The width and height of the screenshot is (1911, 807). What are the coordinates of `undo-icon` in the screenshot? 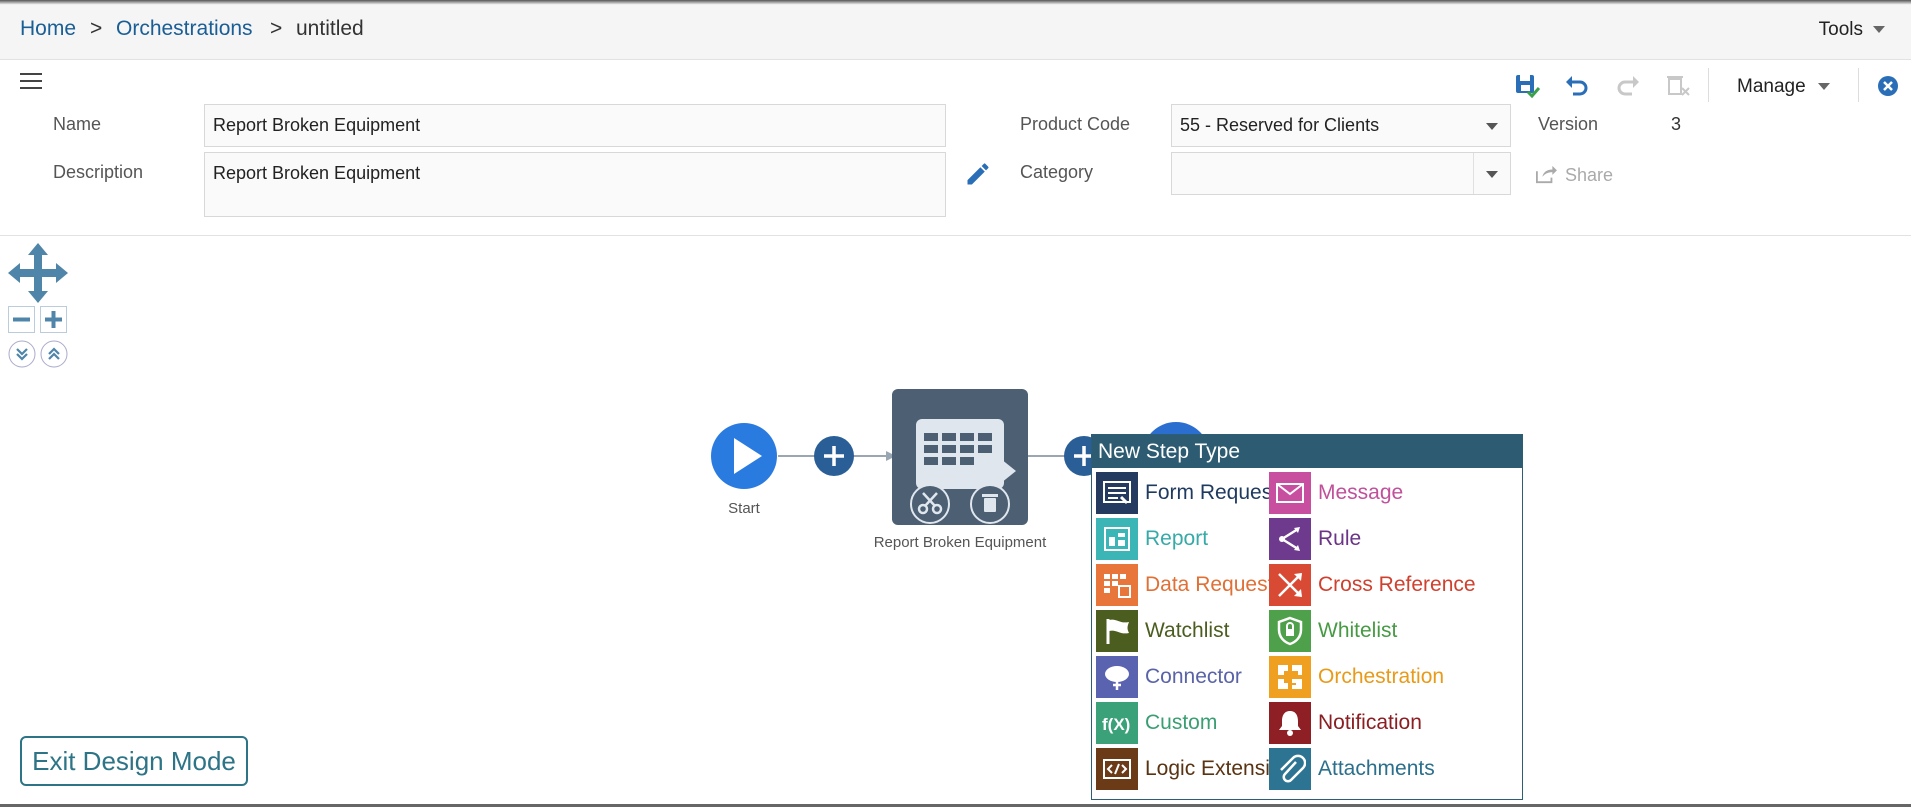 It's located at (1577, 85).